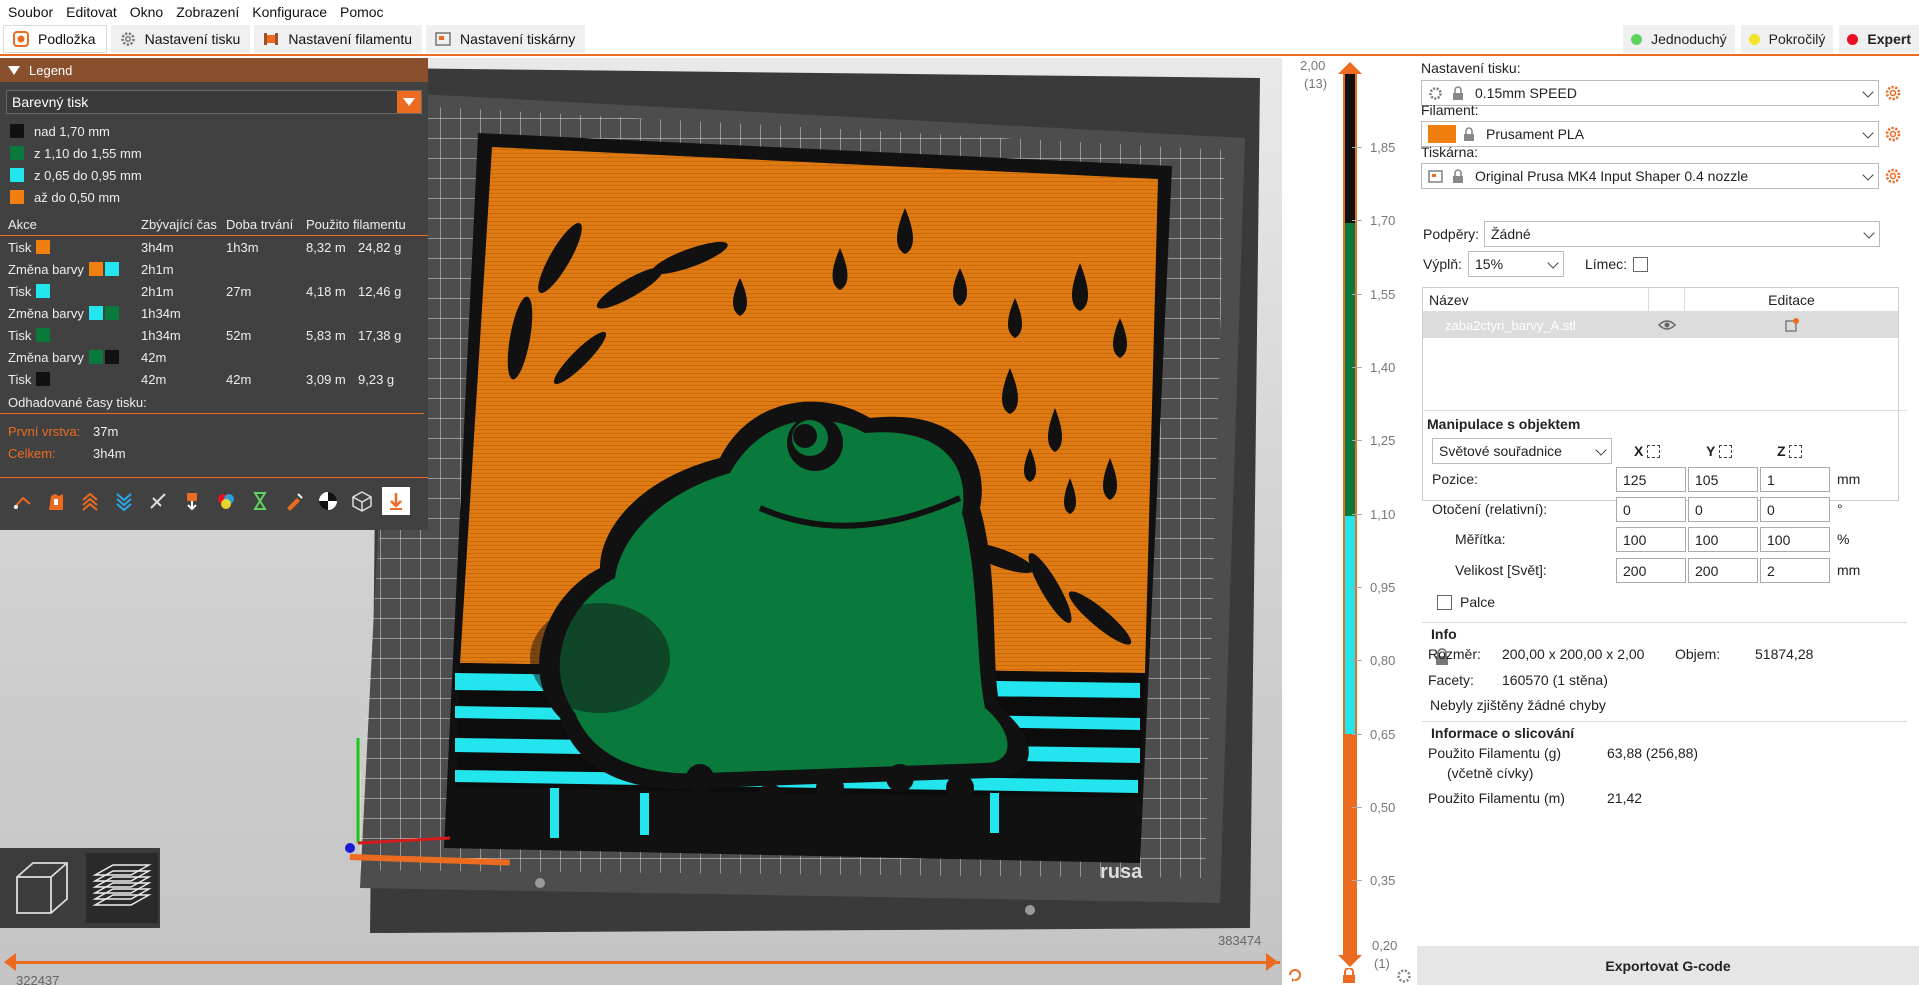 The image size is (1919, 985). What do you see at coordinates (1795, 570) in the screenshot?
I see `size-z-input: 2` at bounding box center [1795, 570].